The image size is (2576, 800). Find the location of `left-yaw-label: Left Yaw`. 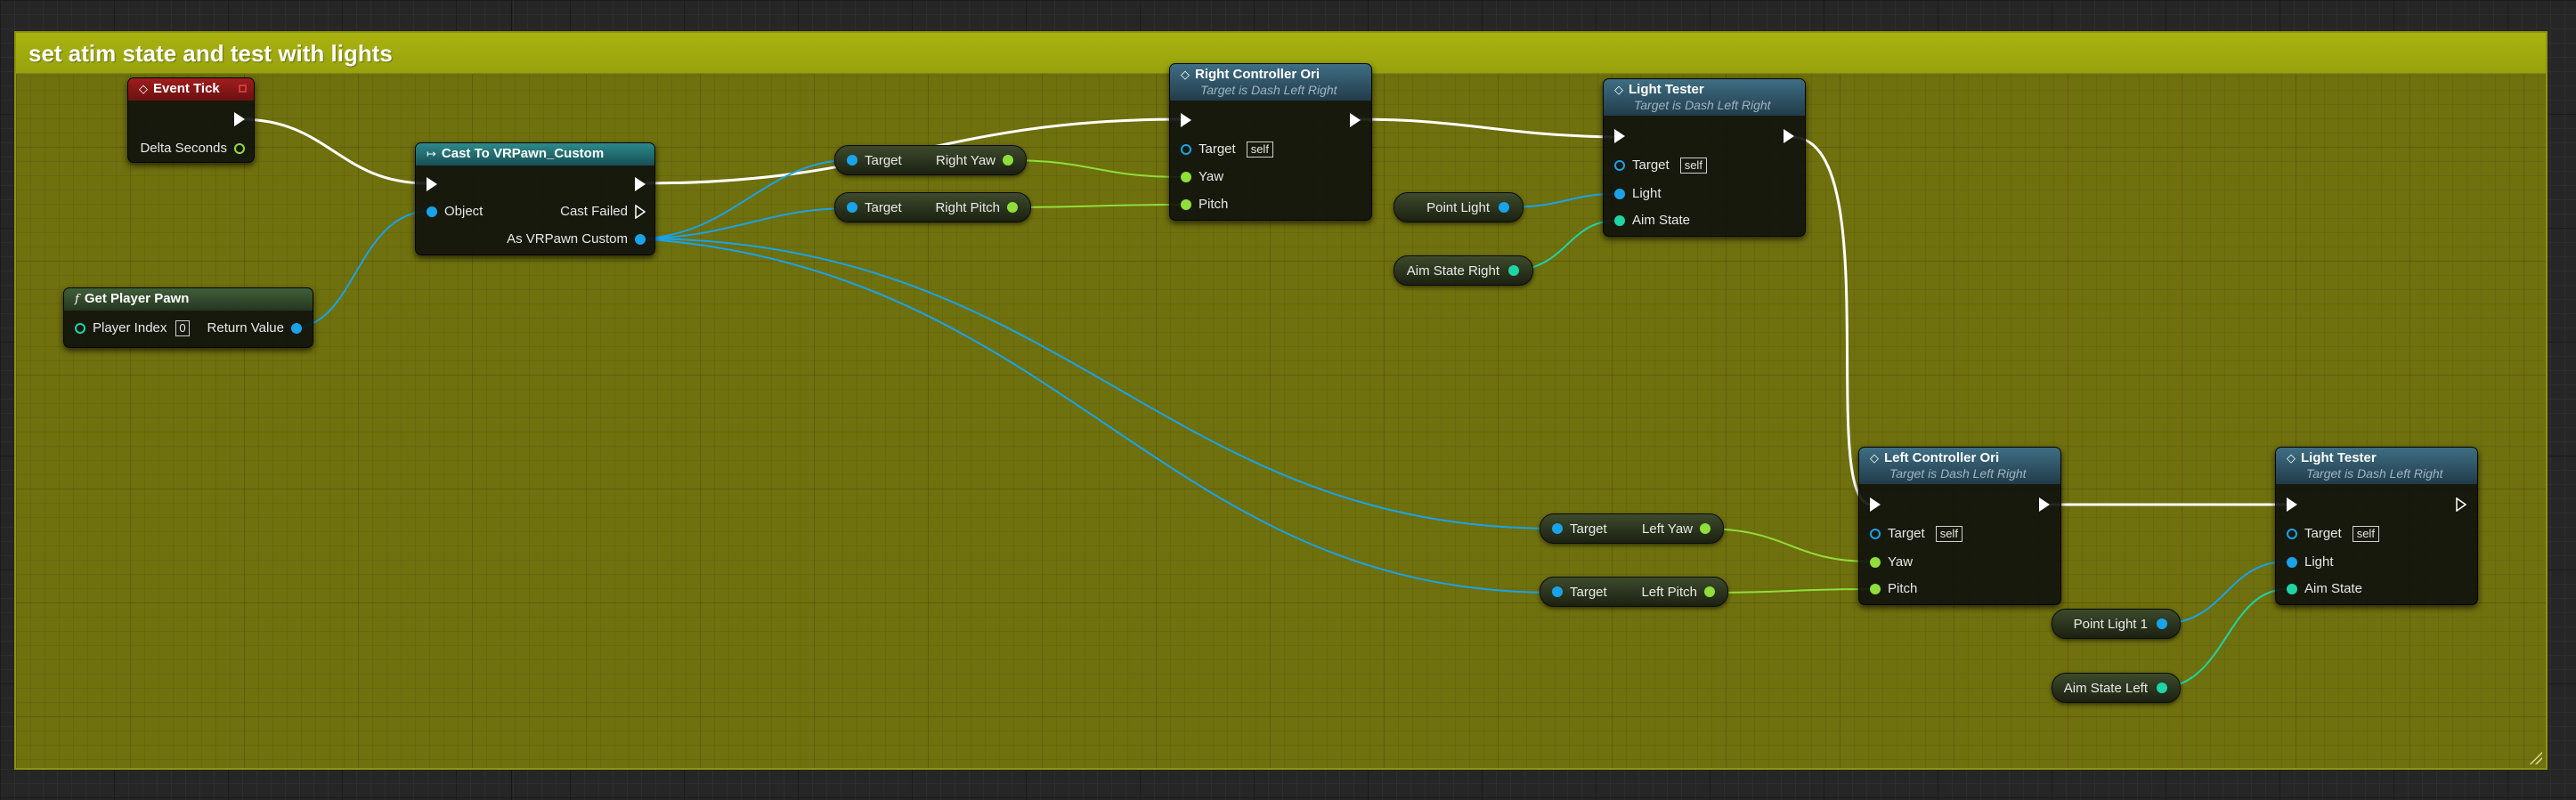

left-yaw-label: Left Yaw is located at coordinates (1667, 529).